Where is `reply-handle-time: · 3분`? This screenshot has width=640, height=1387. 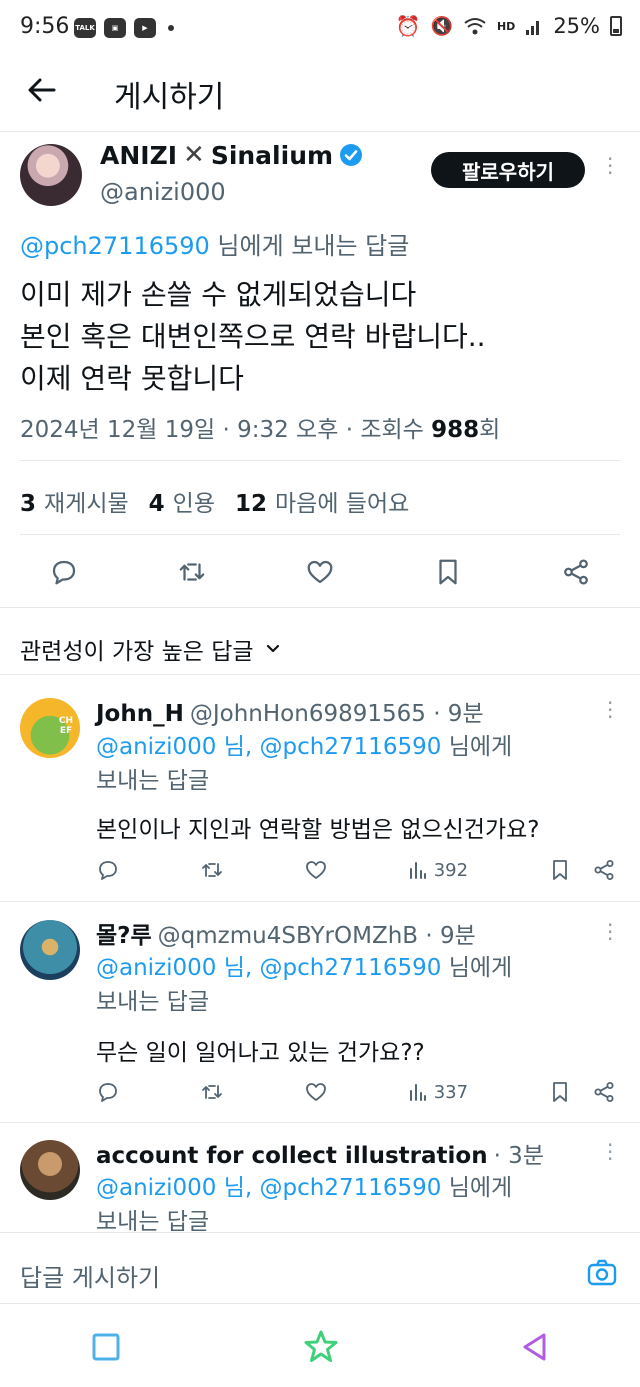 reply-handle-time: · 3분 is located at coordinates (519, 1153).